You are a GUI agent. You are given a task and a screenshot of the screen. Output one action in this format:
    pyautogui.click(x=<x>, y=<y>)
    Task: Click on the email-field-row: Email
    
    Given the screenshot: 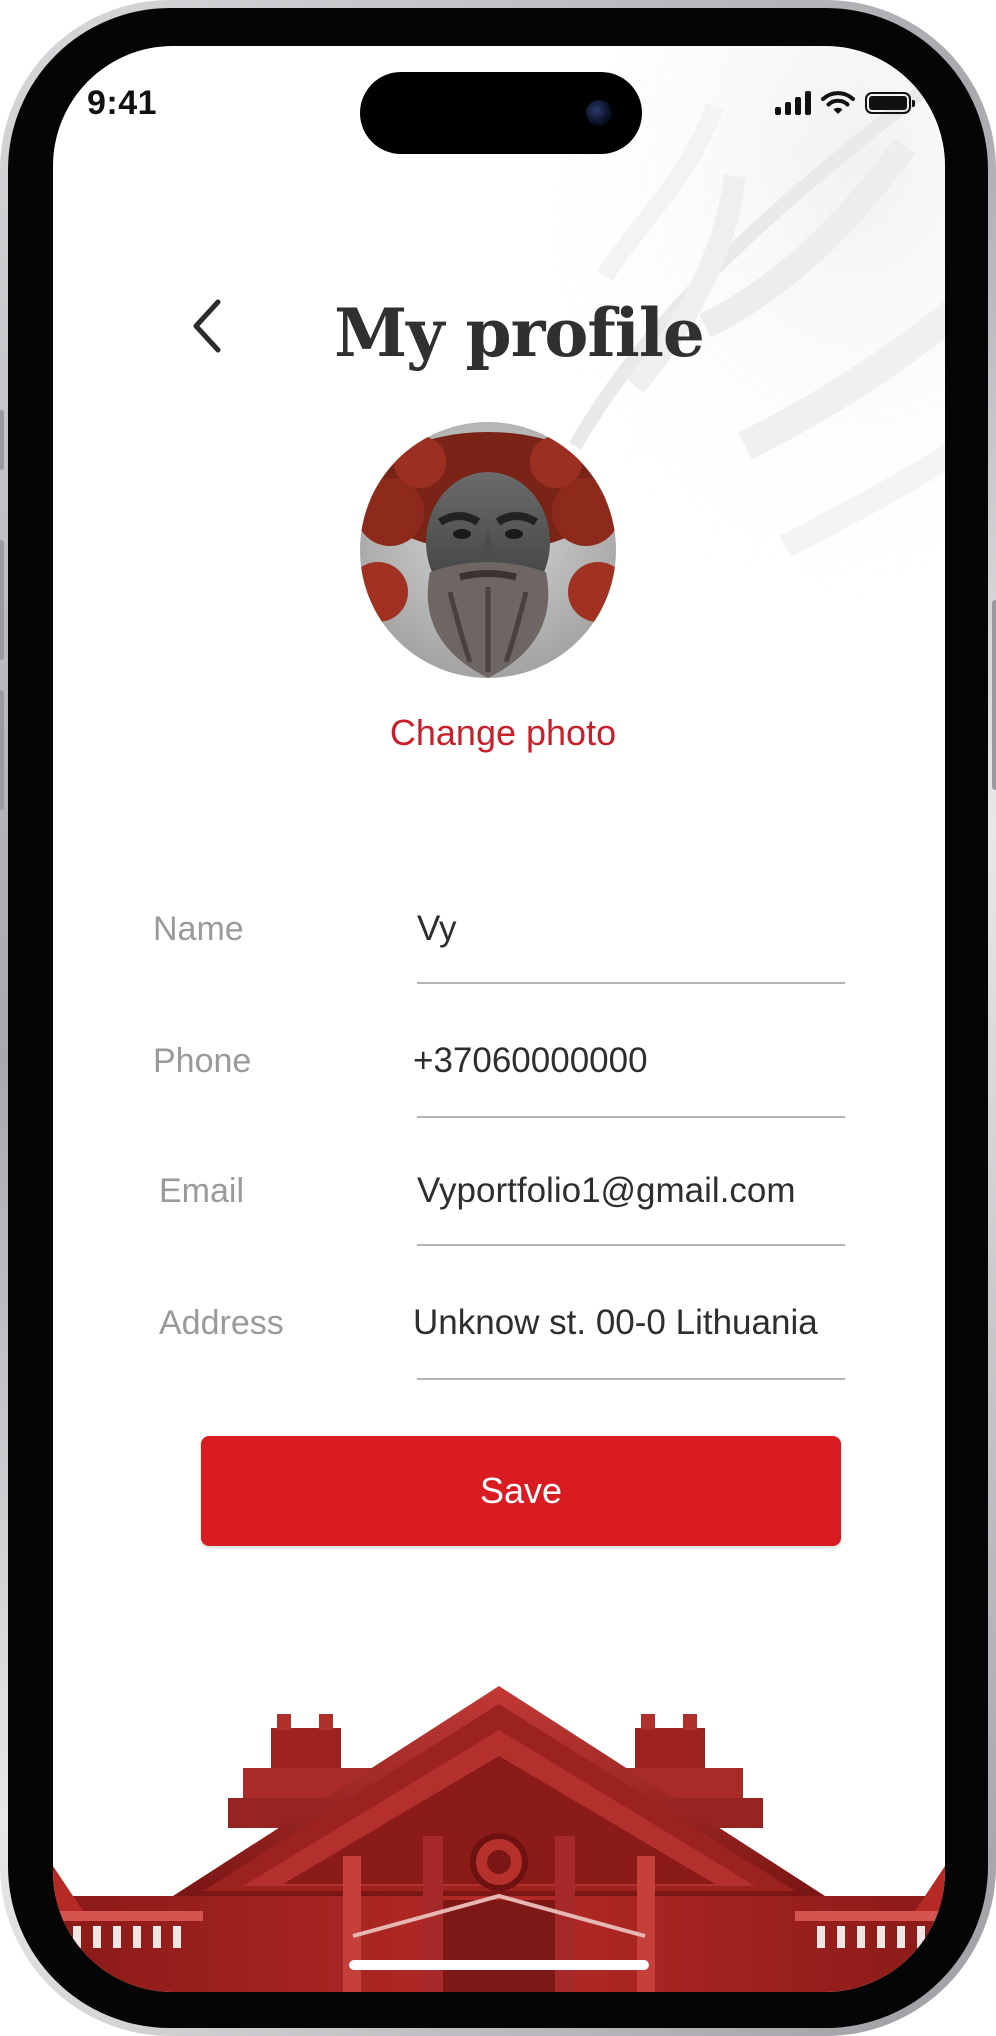 What is the action you would take?
    pyautogui.click(x=499, y=1213)
    